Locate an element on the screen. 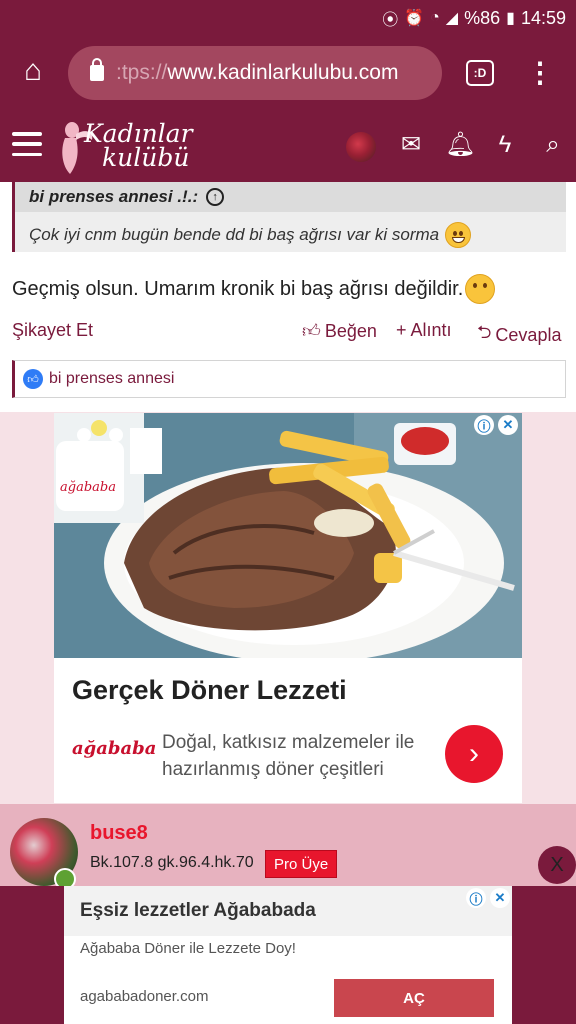  close-author-bar-button: X is located at coordinates (557, 865).